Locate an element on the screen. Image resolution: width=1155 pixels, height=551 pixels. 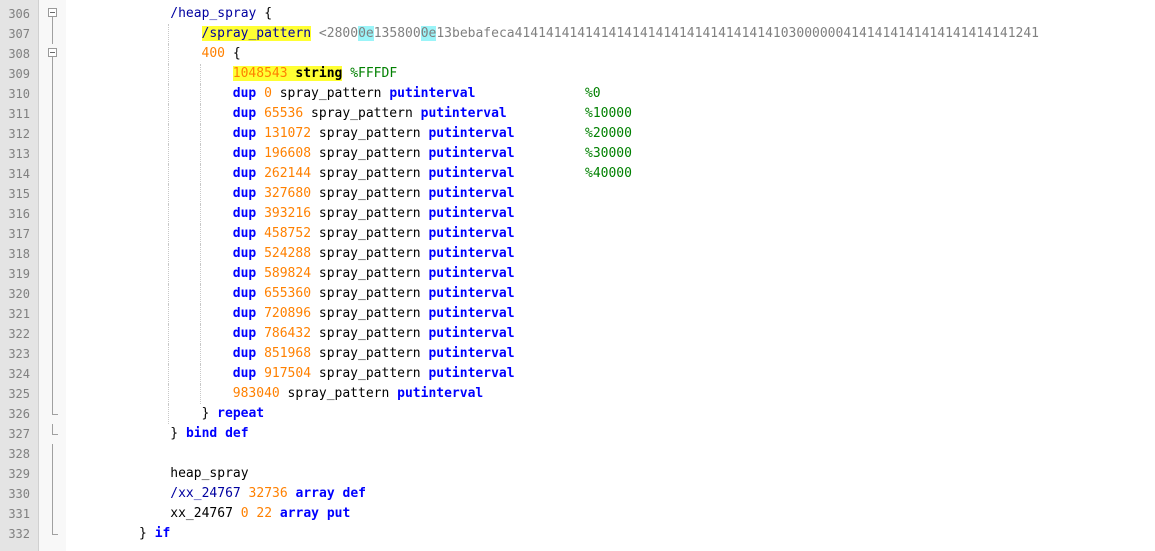
code-line: 330/xx_24767 32736 array def is located at coordinates (577, 494).